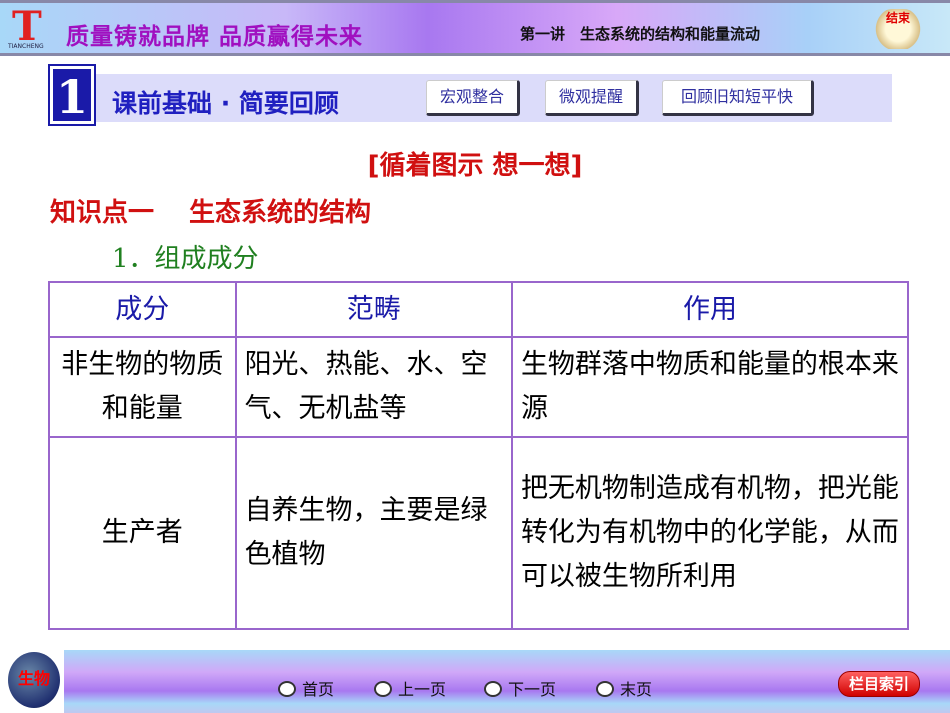  I want to click on table-cell: 生产者, so click(142, 533).